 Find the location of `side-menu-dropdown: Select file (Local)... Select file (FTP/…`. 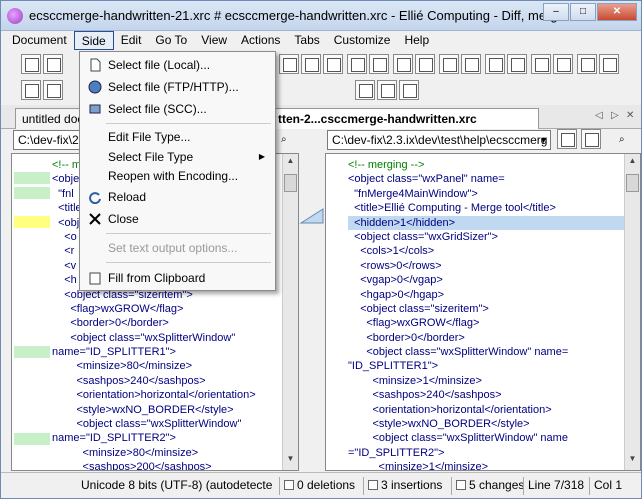

side-menu-dropdown: Select file (Local)... Select file (FTP/… is located at coordinates (177, 171).